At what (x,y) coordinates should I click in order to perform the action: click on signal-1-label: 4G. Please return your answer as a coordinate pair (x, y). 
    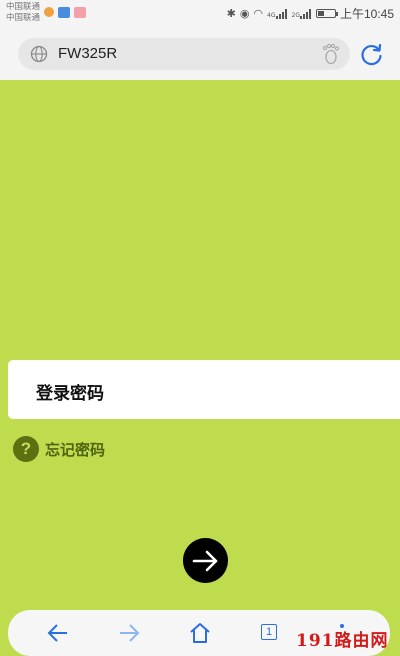
    Looking at the image, I should click on (271, 15).